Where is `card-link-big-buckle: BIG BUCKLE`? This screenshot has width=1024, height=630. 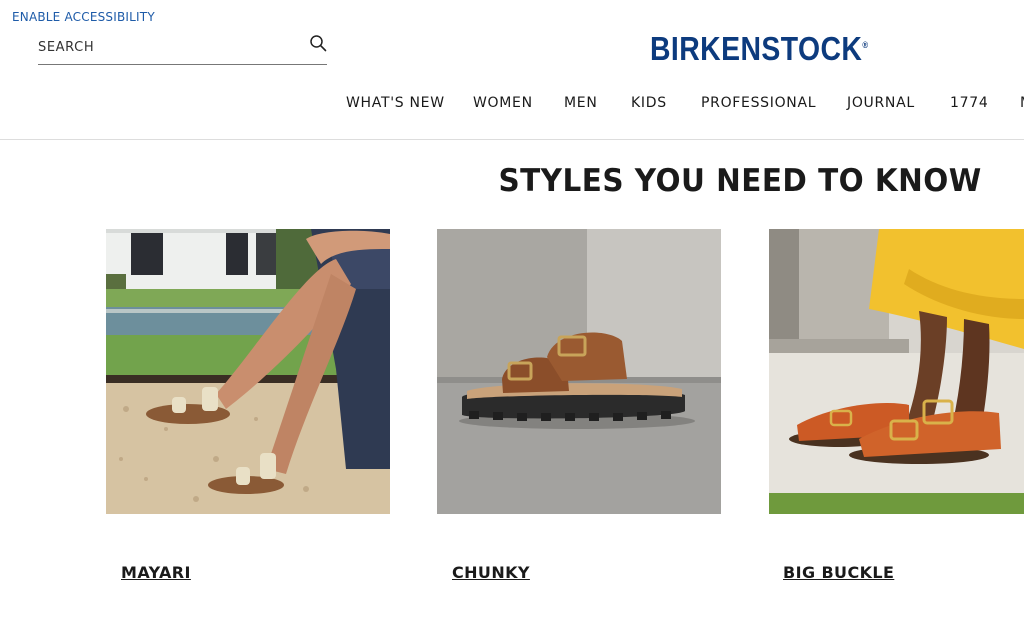
card-link-big-buckle: BIG BUCKLE is located at coordinates (838, 572).